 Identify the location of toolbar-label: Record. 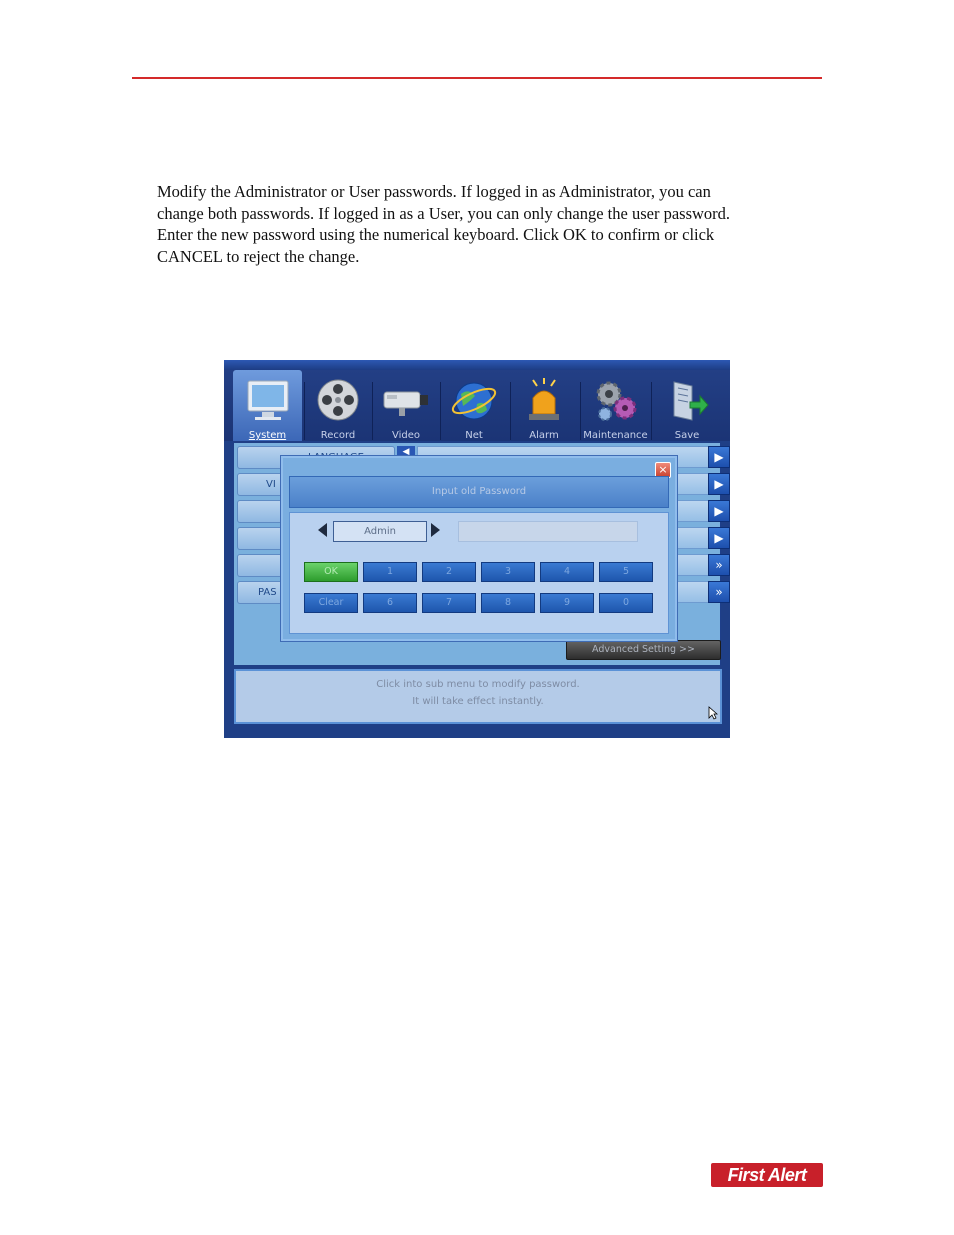
(338, 435).